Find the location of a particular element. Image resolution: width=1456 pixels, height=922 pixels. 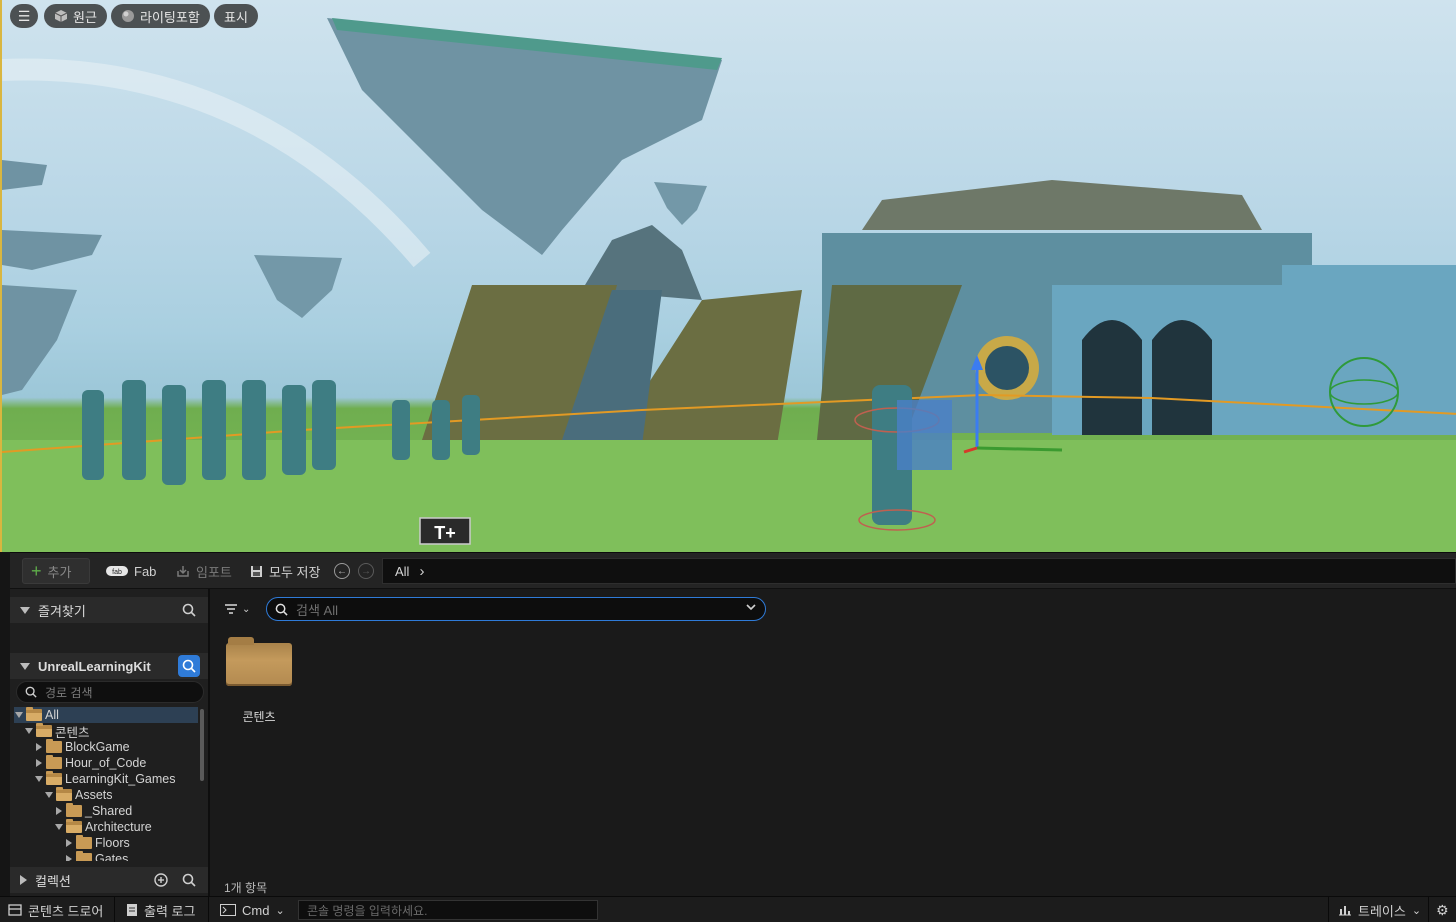

gear-icon: ⚙ is located at coordinates (1442, 909).